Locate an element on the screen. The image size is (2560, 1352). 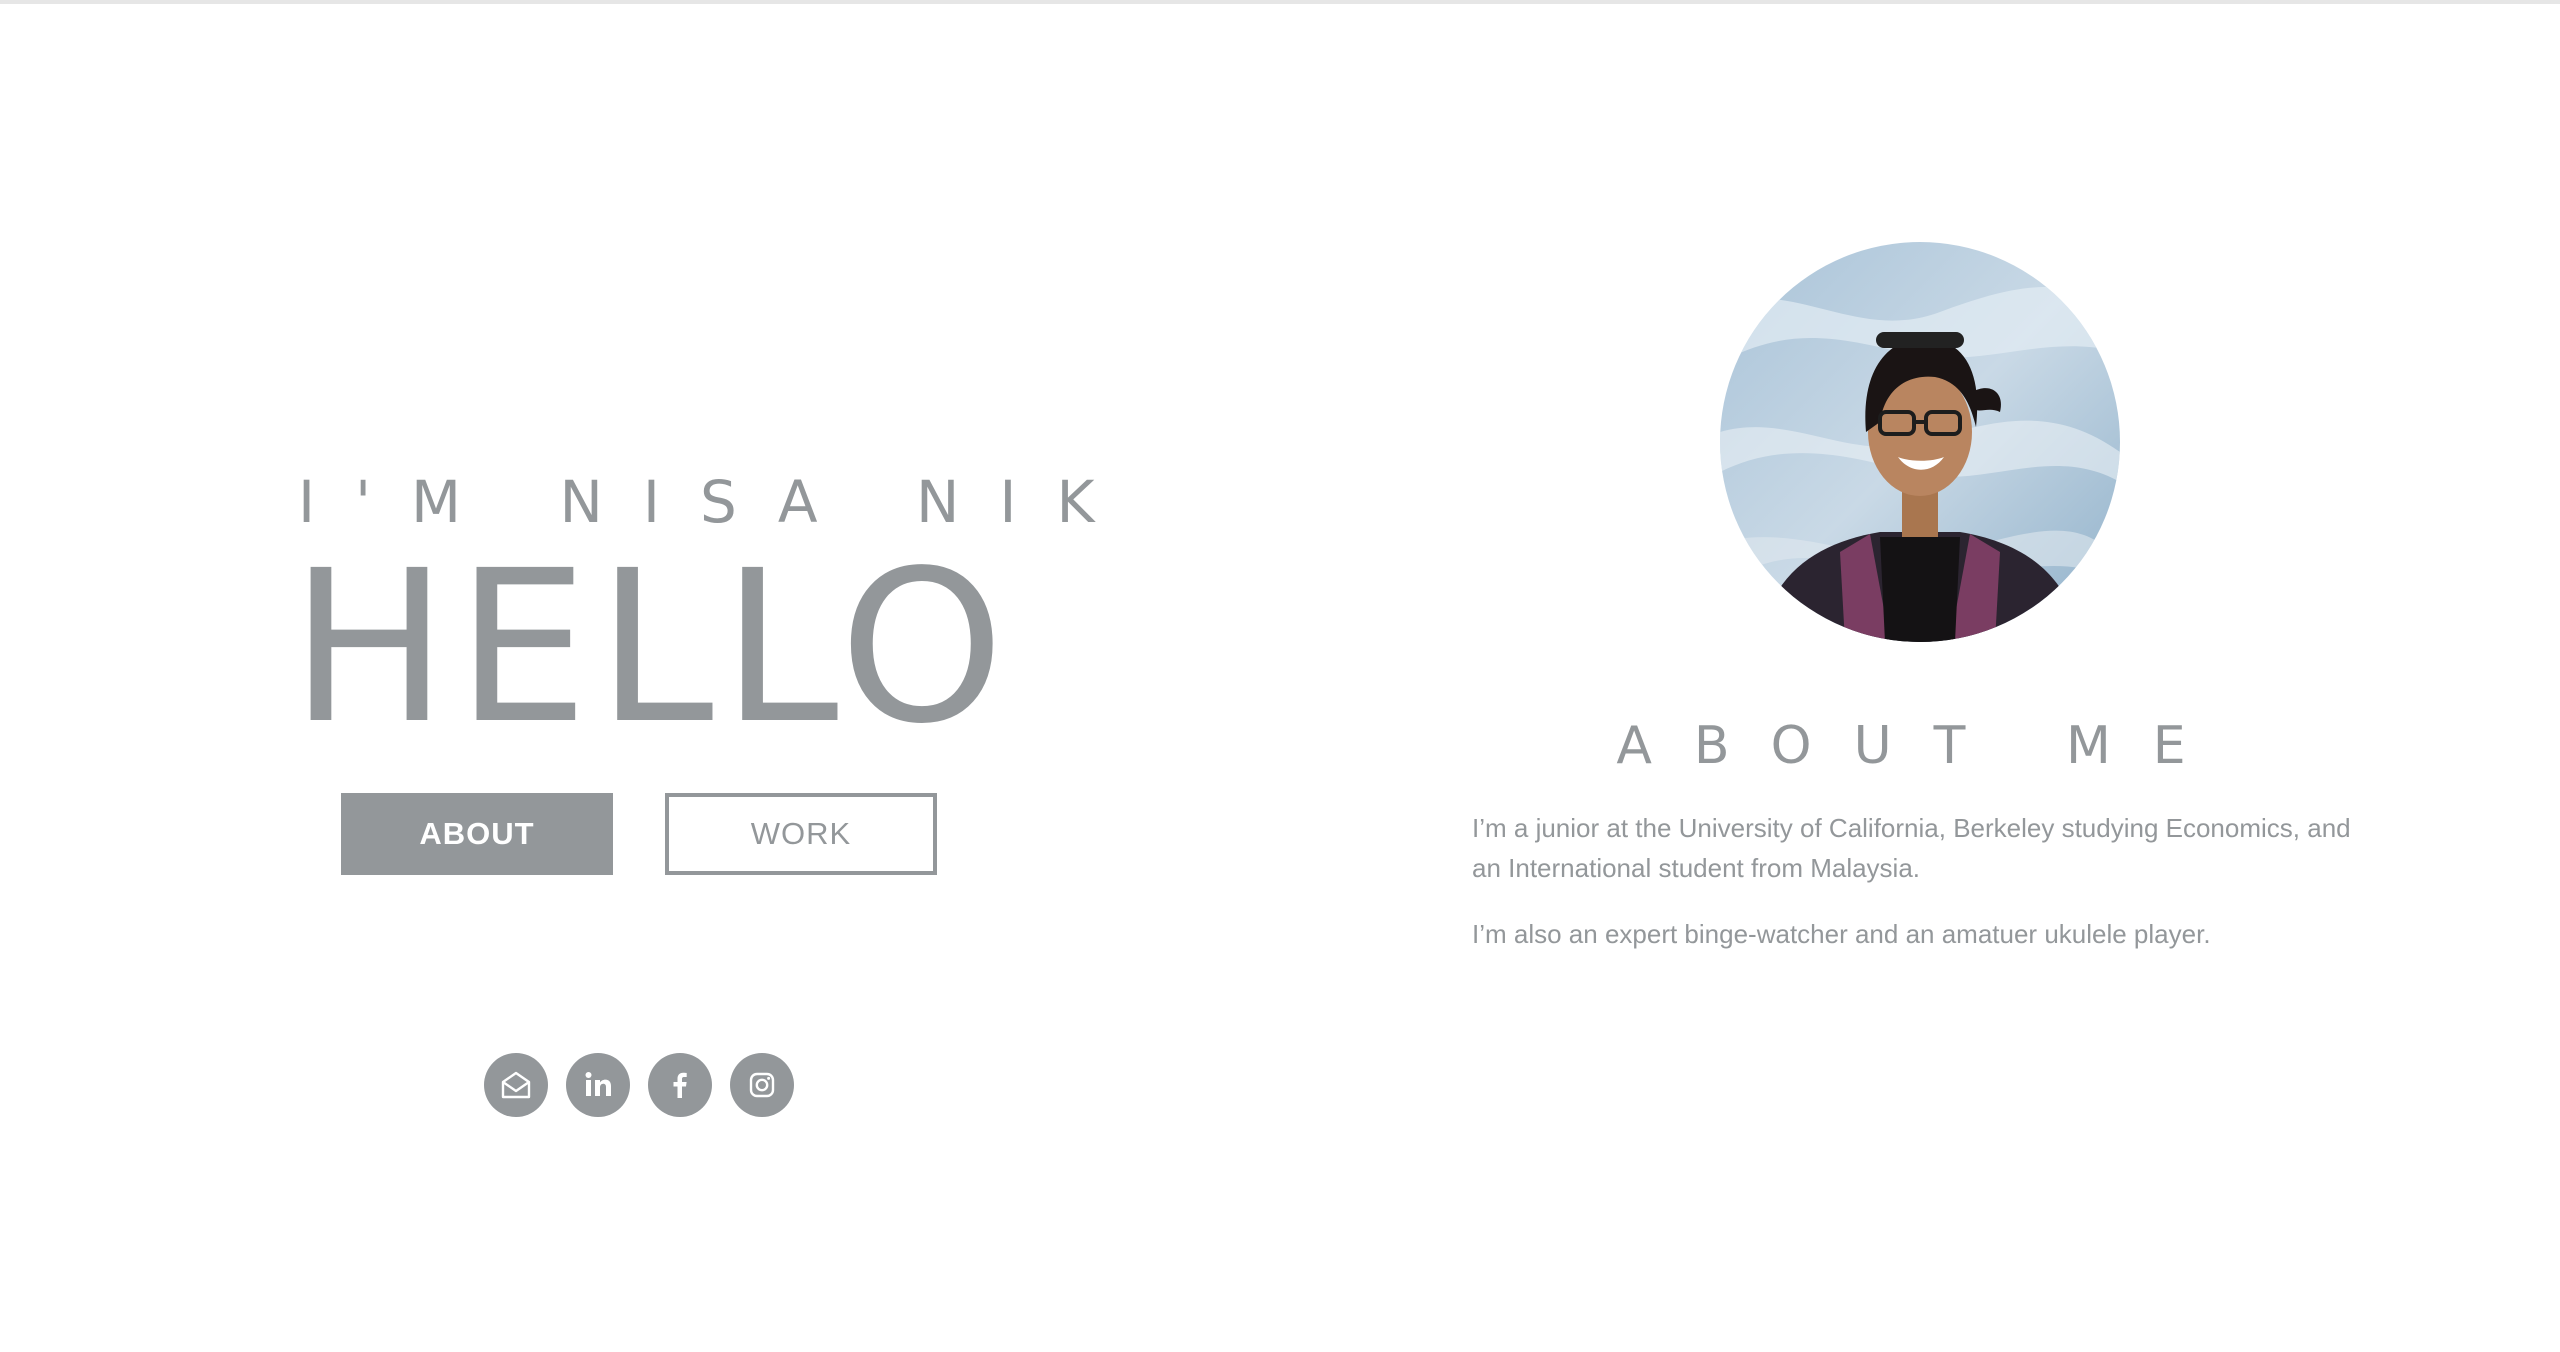
hello-heading: HELLO is located at coordinates (651, 647).